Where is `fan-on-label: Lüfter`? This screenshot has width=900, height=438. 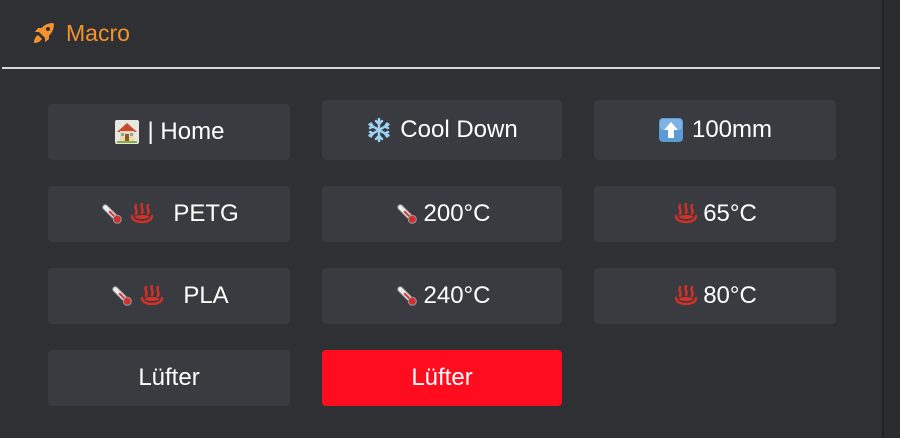
fan-on-label: Lüfter is located at coordinates (169, 377).